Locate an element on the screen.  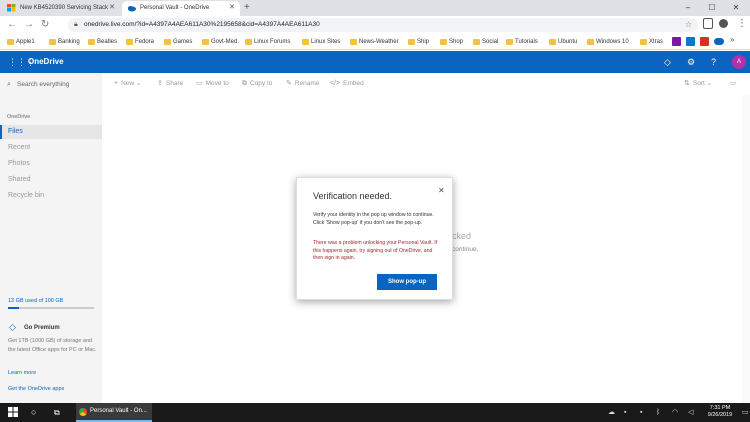
bookmark-folder: Ship is located at coordinates (418, 42).